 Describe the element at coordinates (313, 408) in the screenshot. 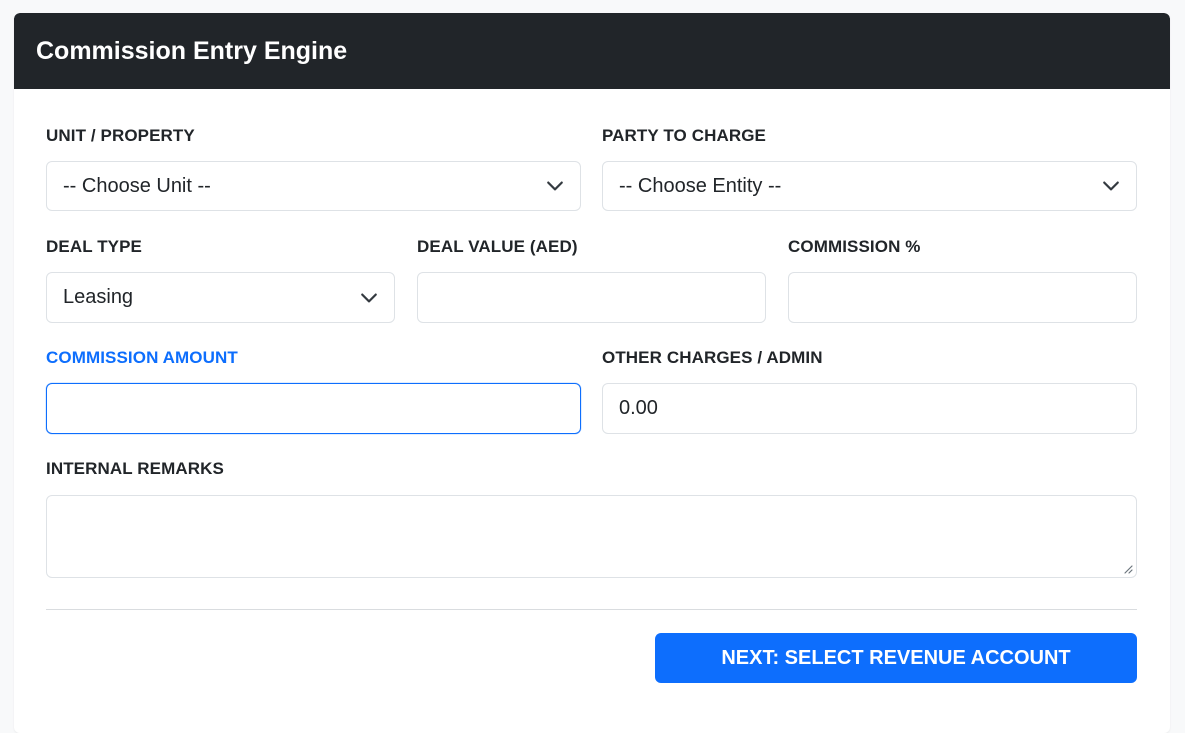

I see `commission-amount-input` at that location.